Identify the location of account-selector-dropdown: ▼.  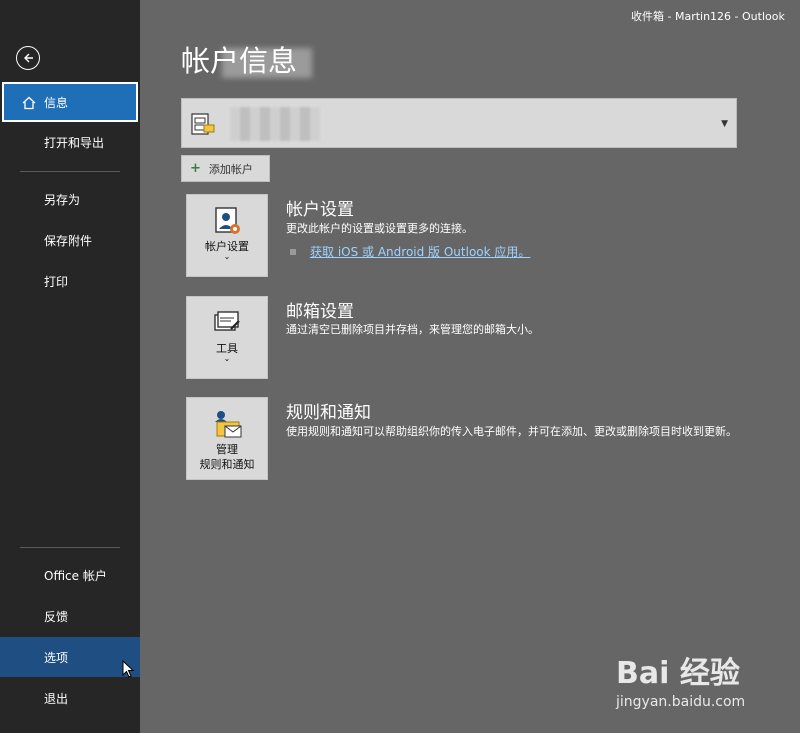
(459, 123).